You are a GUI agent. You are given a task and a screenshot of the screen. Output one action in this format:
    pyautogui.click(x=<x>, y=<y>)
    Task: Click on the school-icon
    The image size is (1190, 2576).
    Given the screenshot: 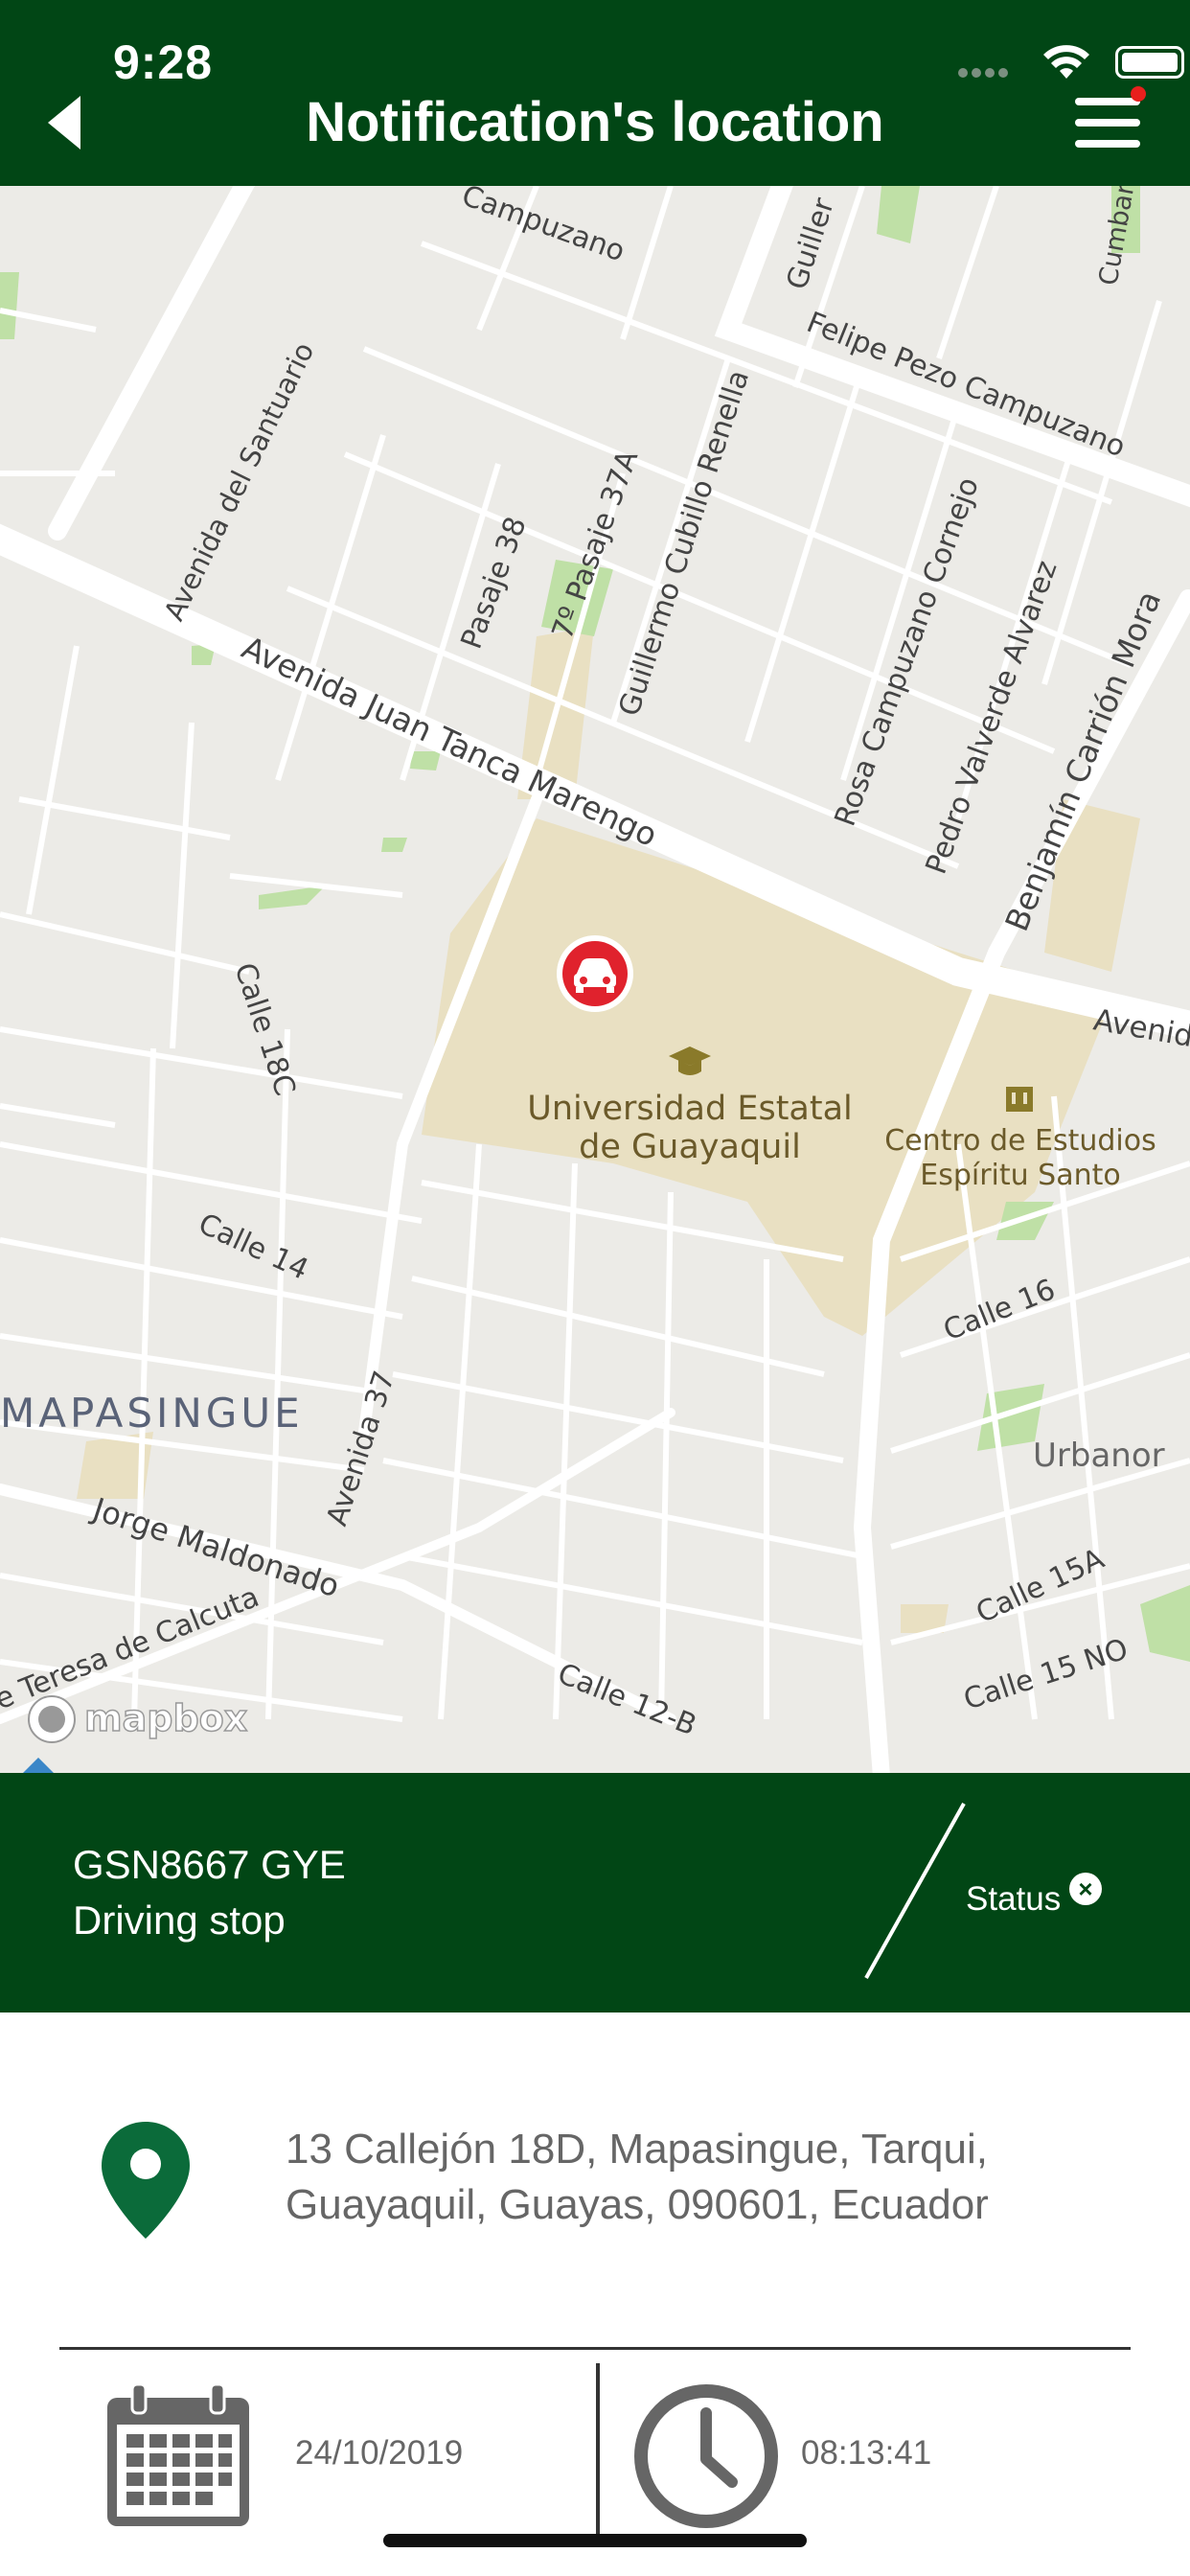 What is the action you would take?
    pyautogui.click(x=1019, y=1099)
    